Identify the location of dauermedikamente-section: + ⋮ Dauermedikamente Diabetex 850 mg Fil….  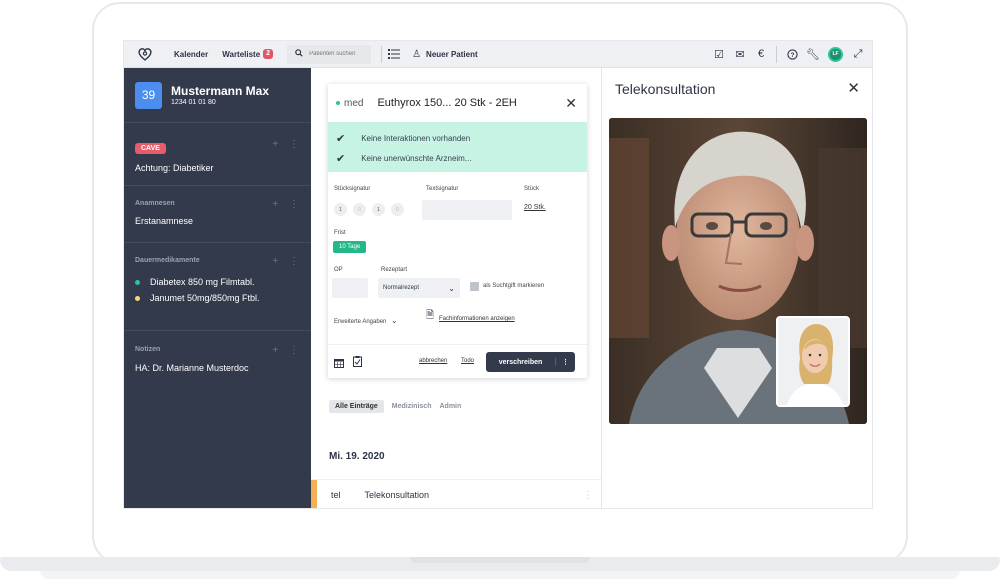
(217, 287).